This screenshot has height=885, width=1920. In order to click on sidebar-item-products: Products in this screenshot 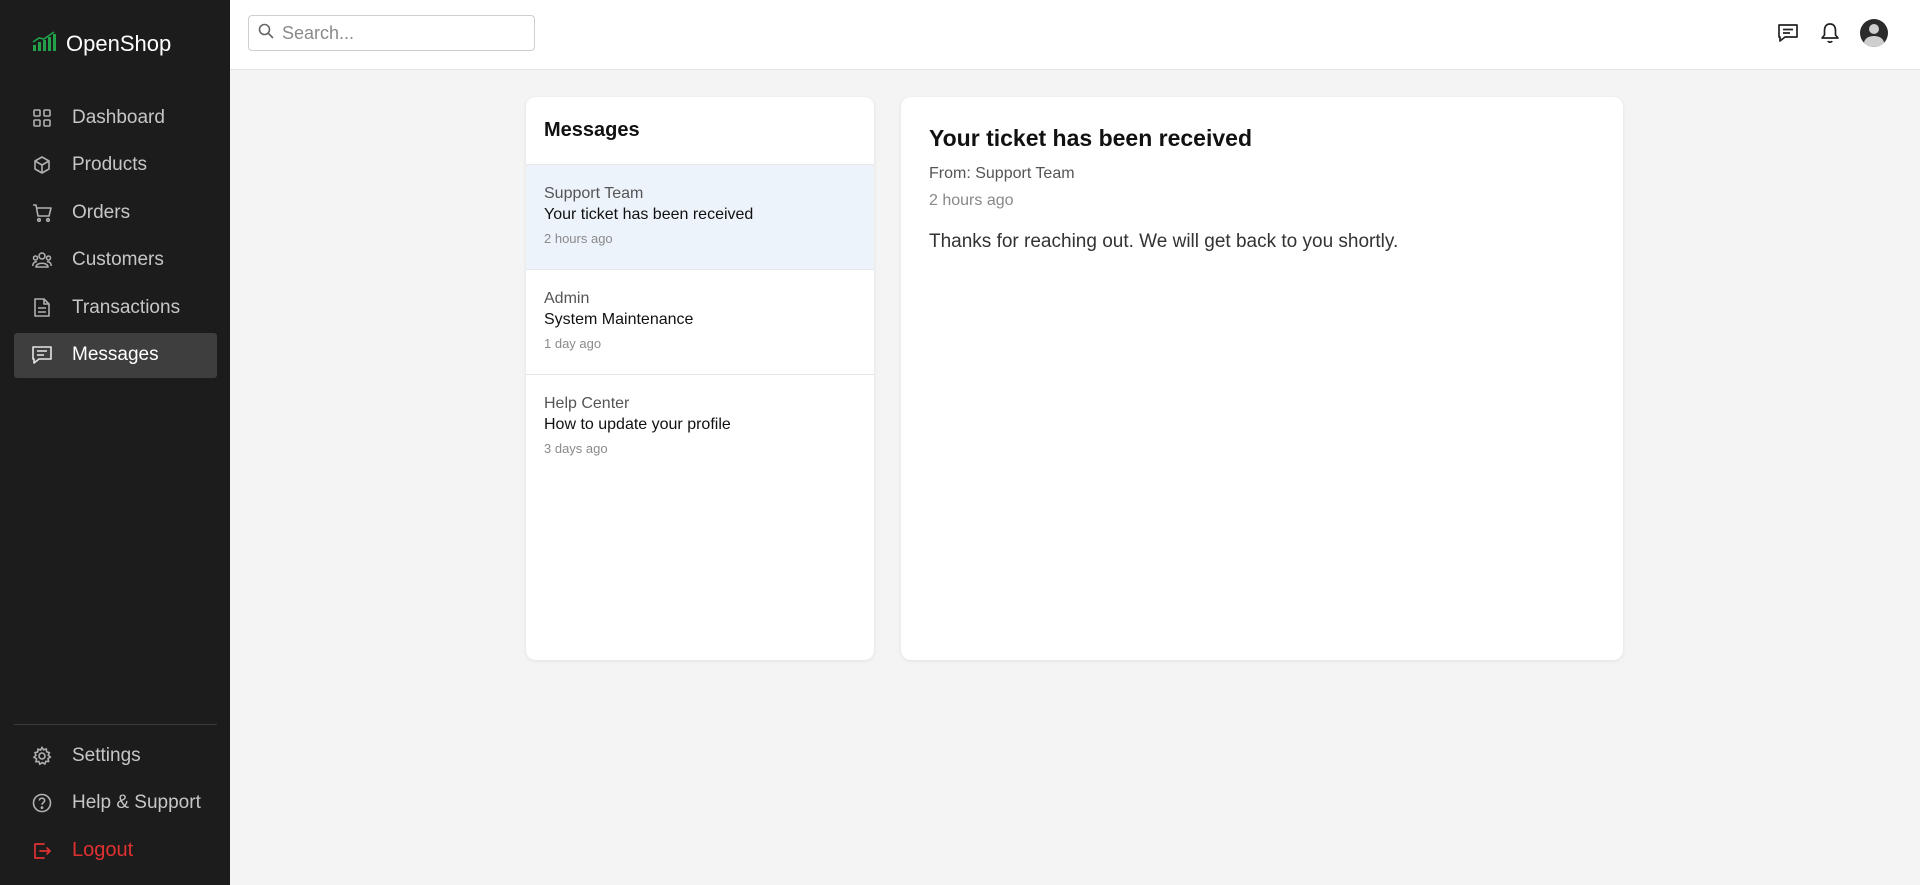, I will do `click(115, 165)`.